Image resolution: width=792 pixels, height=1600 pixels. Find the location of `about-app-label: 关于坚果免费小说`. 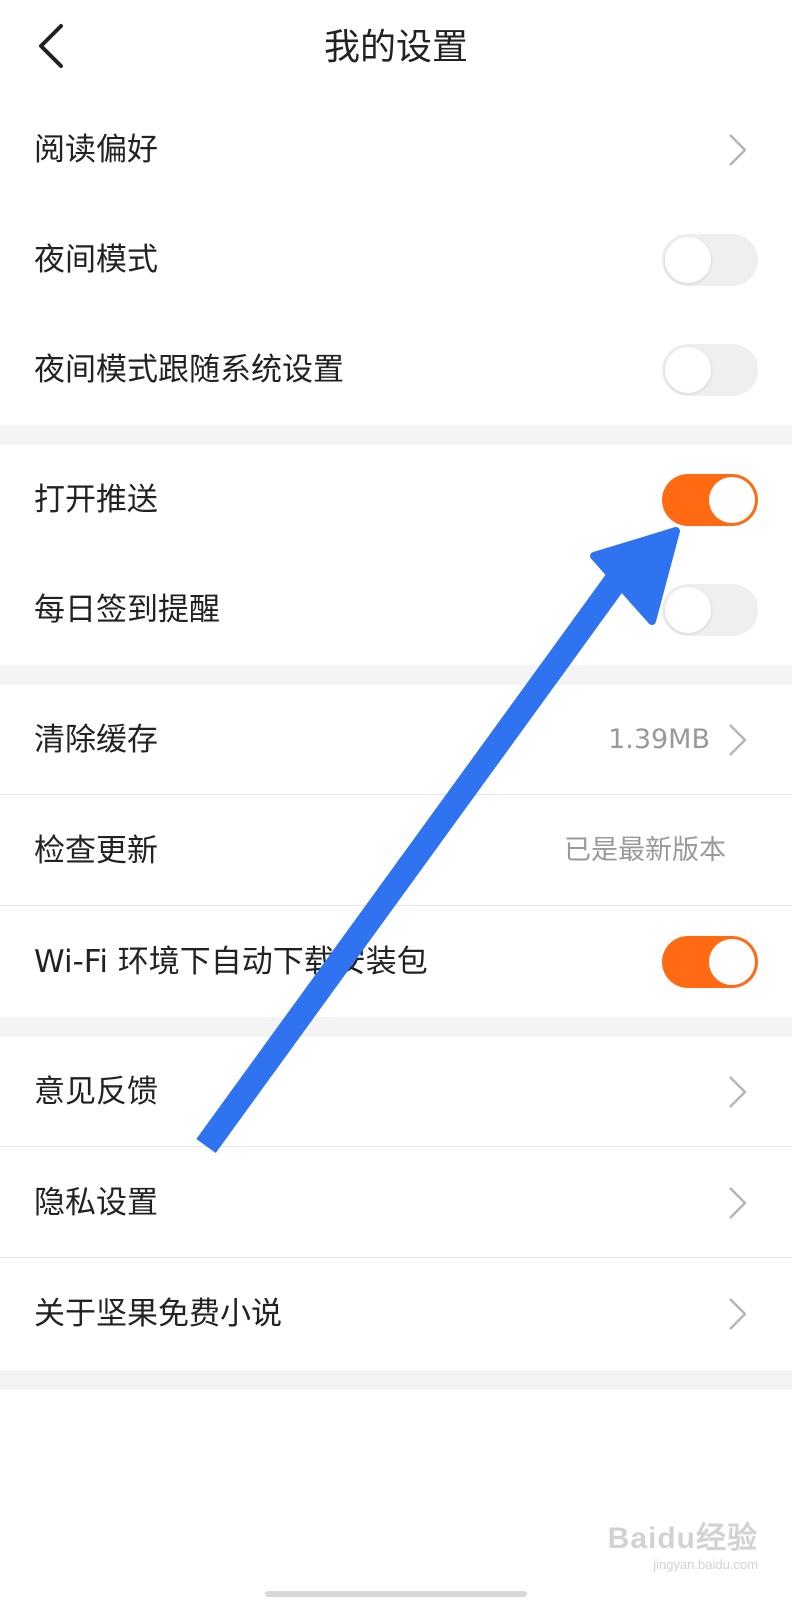

about-app-label: 关于坚果免费小说 is located at coordinates (158, 1314).